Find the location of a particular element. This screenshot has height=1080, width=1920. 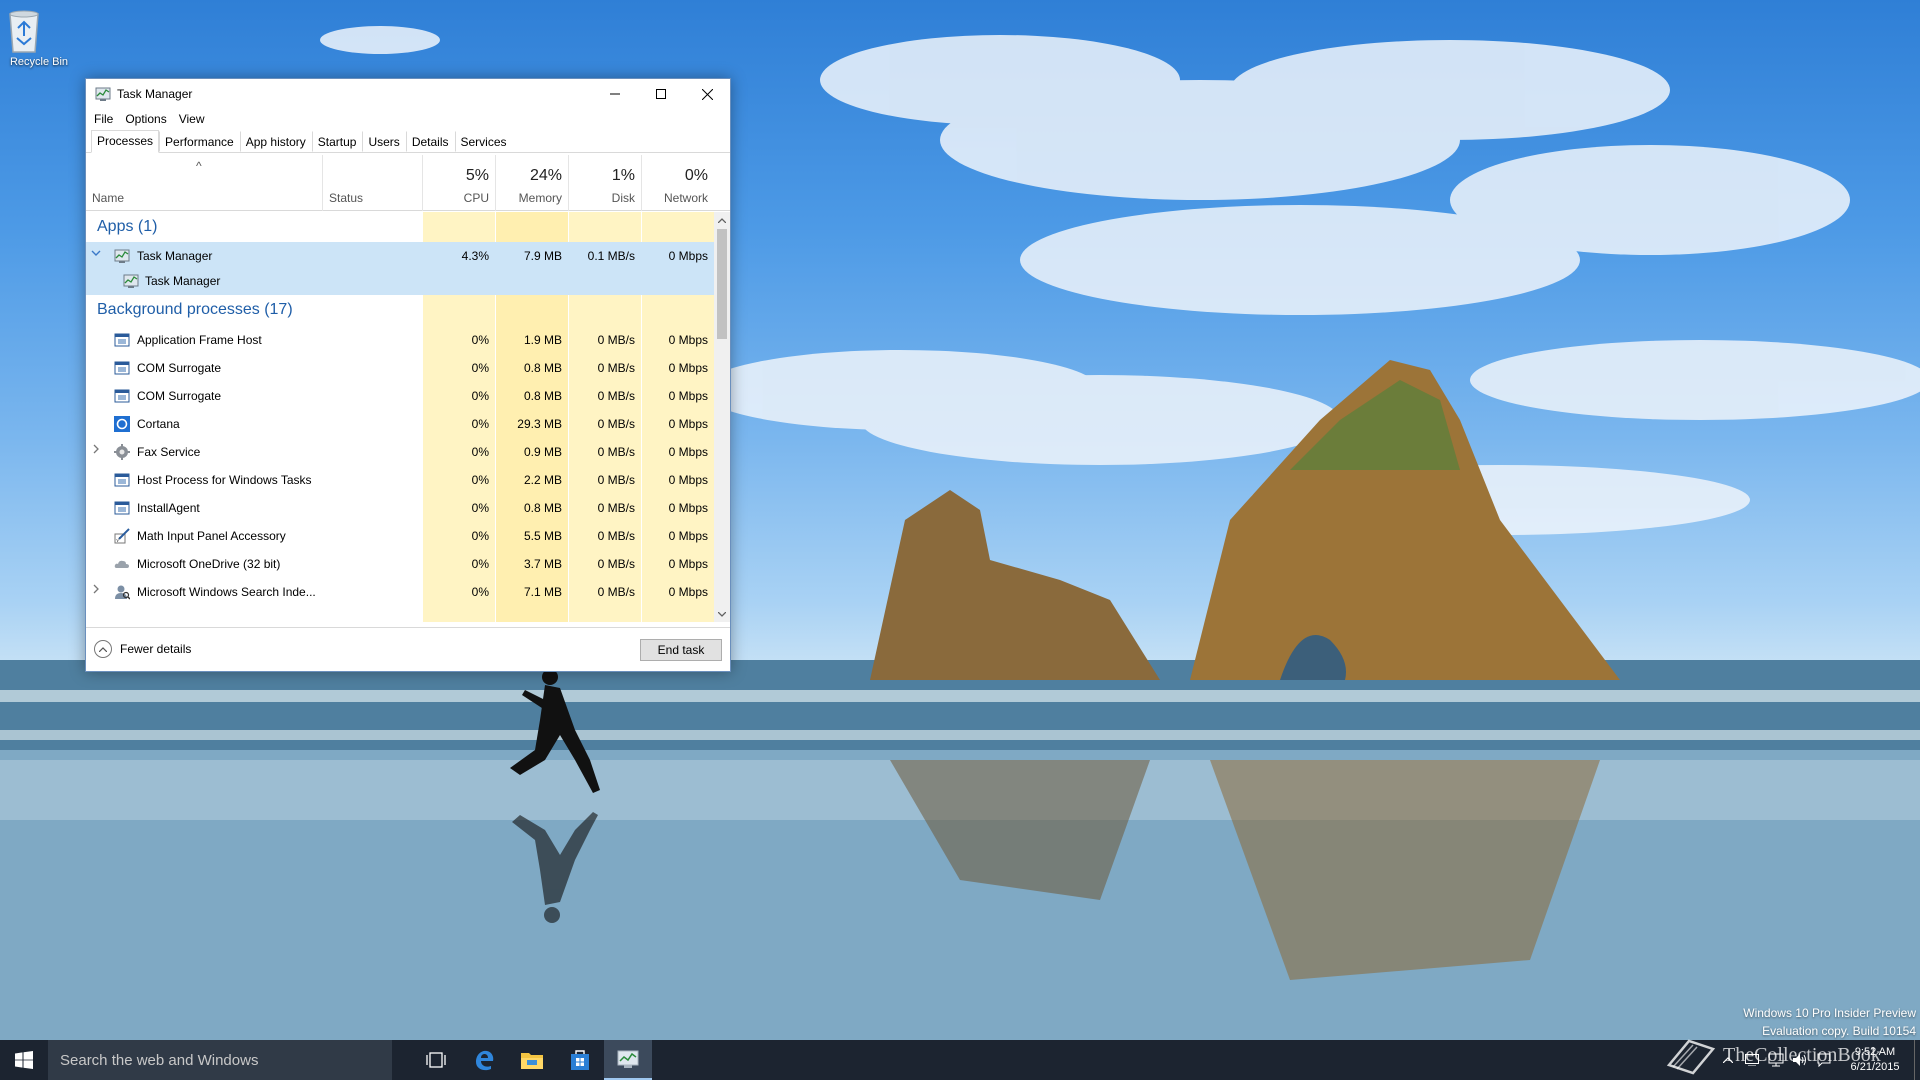

memory-value: 0.8 MB is located at coordinates (542, 368).